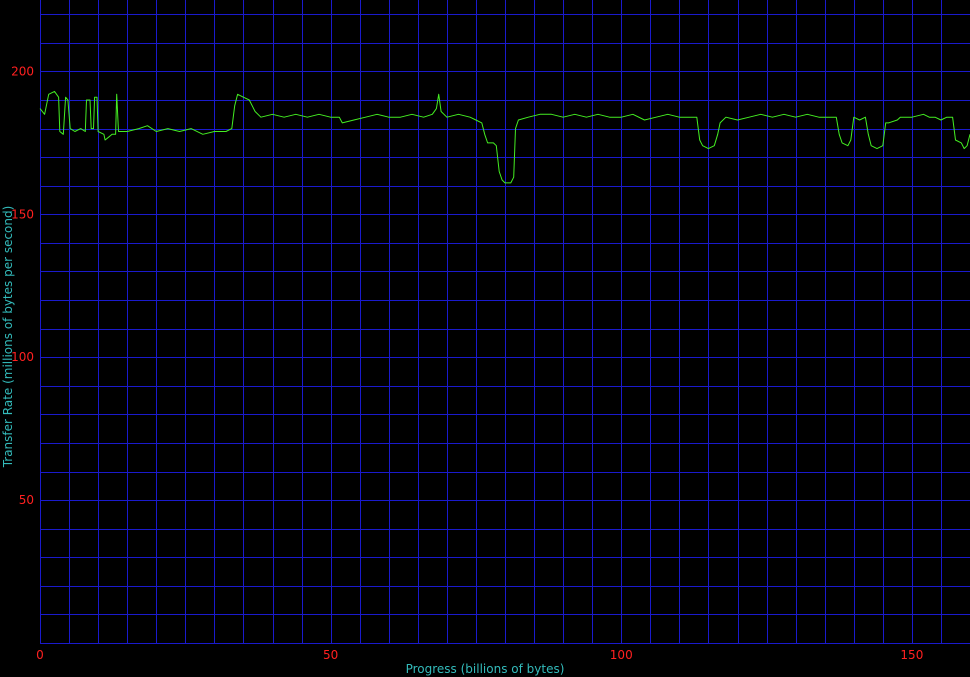 This screenshot has height=677, width=970. Describe the element at coordinates (911, 655) in the screenshot. I see `x-tick-label: 150` at that location.